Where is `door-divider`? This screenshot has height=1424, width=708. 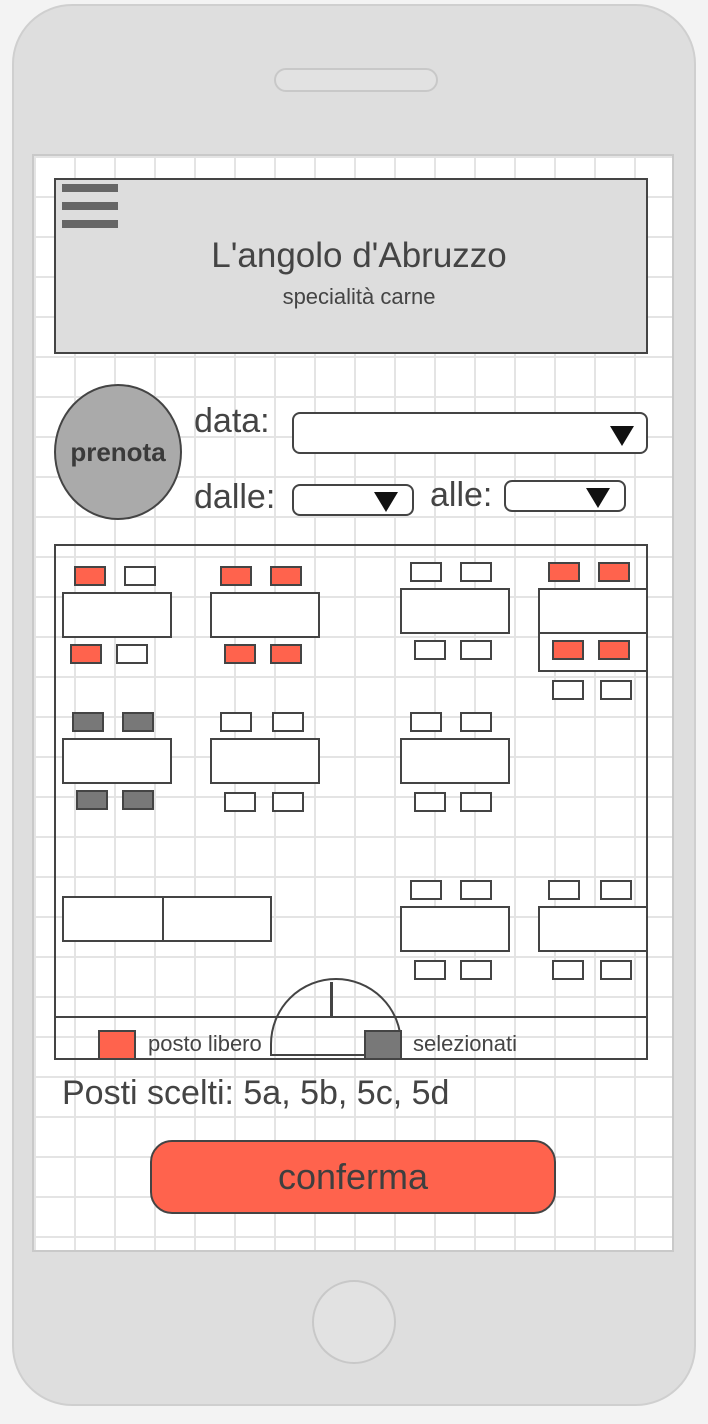 door-divider is located at coordinates (331, 1000).